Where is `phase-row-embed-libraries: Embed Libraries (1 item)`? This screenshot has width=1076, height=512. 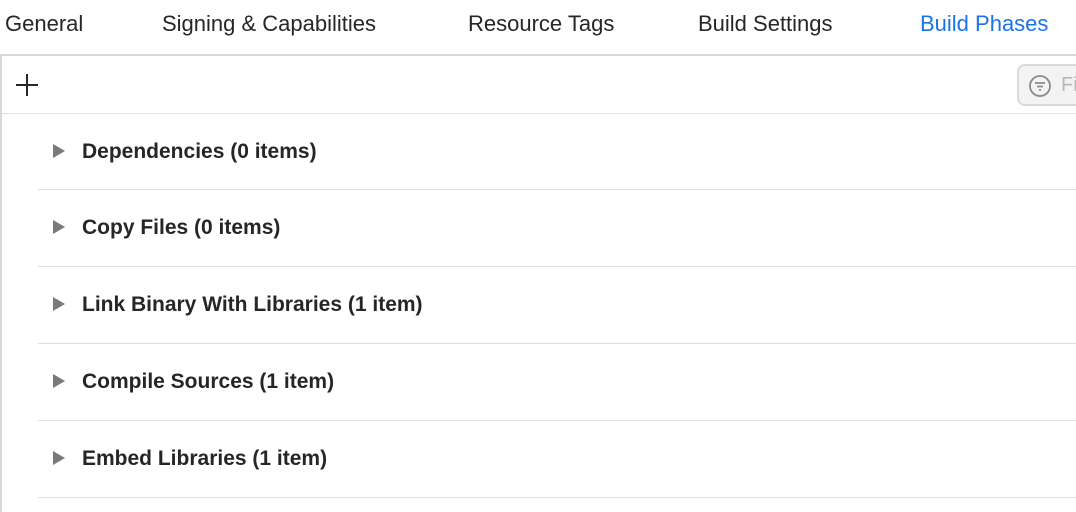 phase-row-embed-libraries: Embed Libraries (1 item) is located at coordinates (557, 459).